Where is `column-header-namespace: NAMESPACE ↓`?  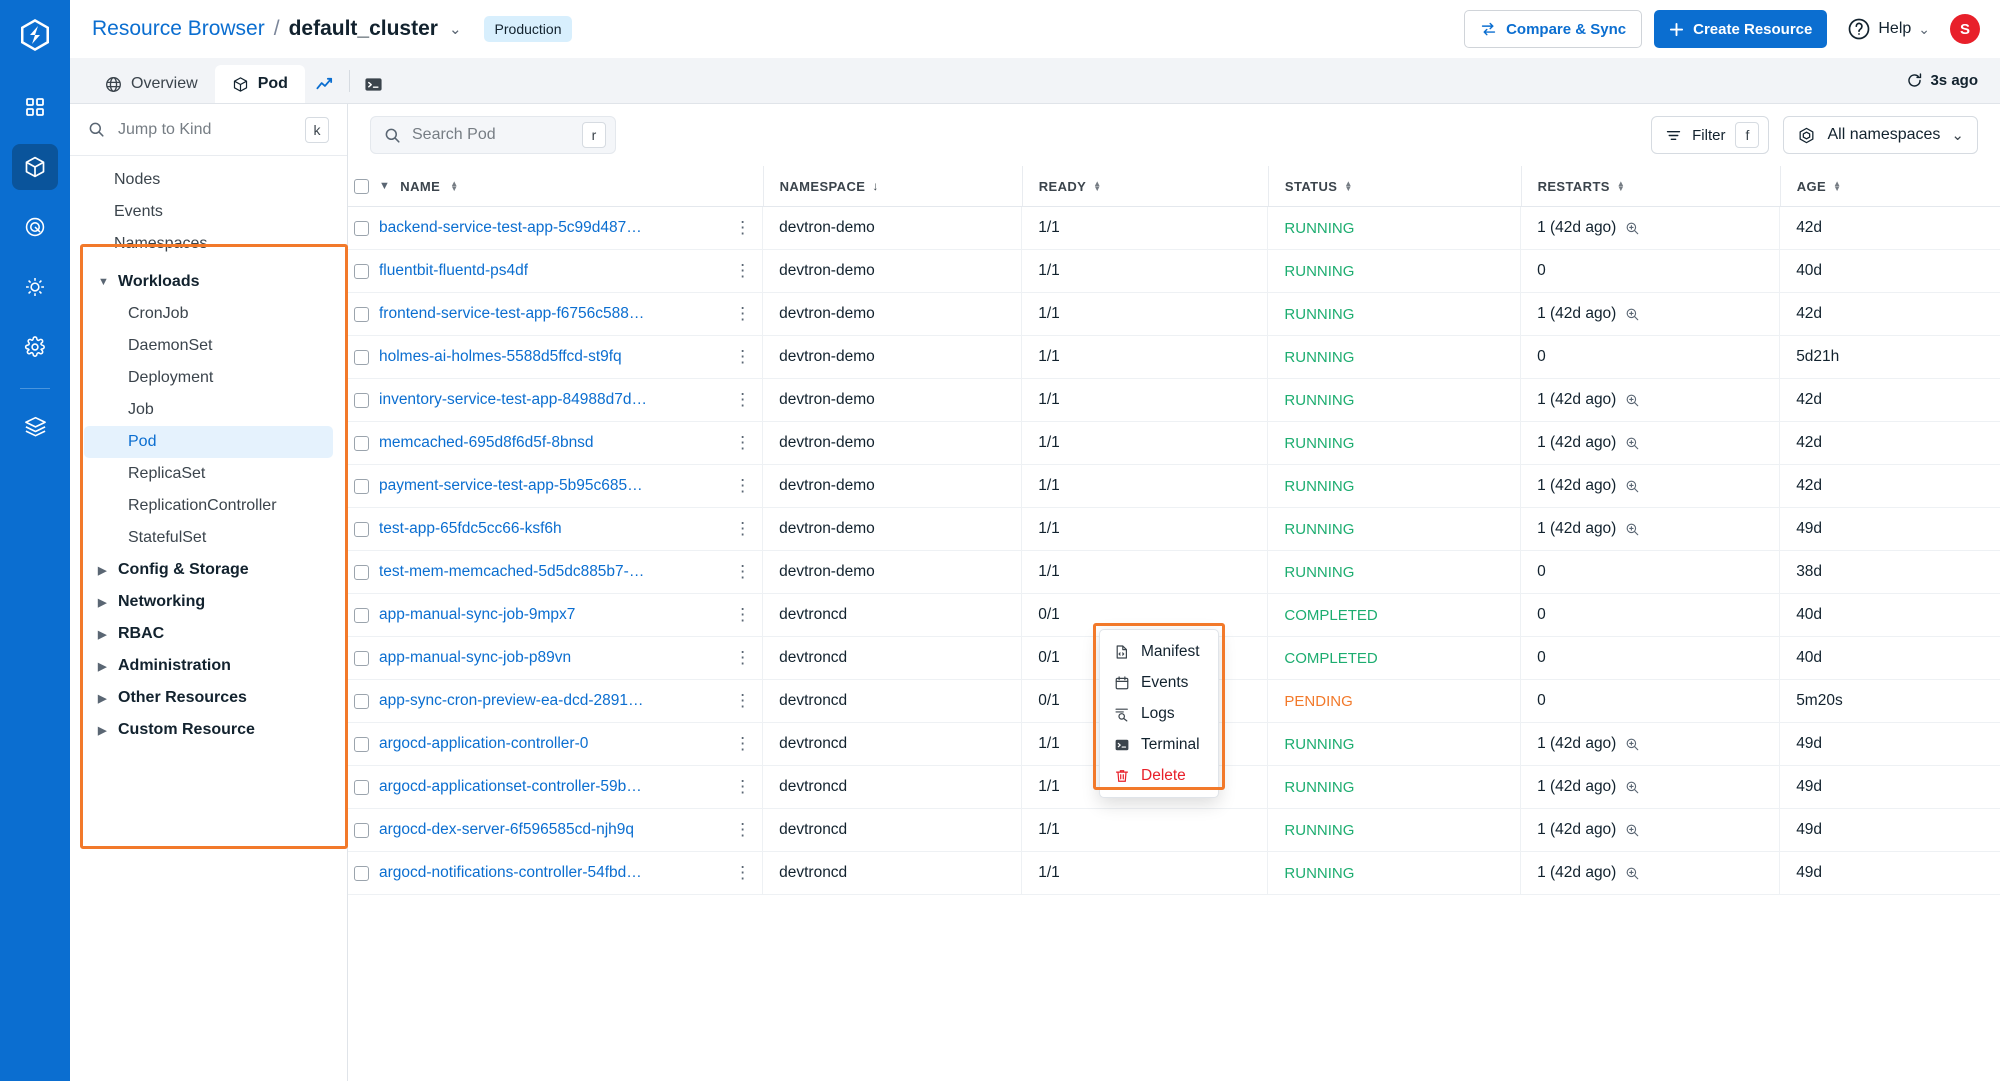 column-header-namespace: NAMESPACE ↓ is located at coordinates (892, 186).